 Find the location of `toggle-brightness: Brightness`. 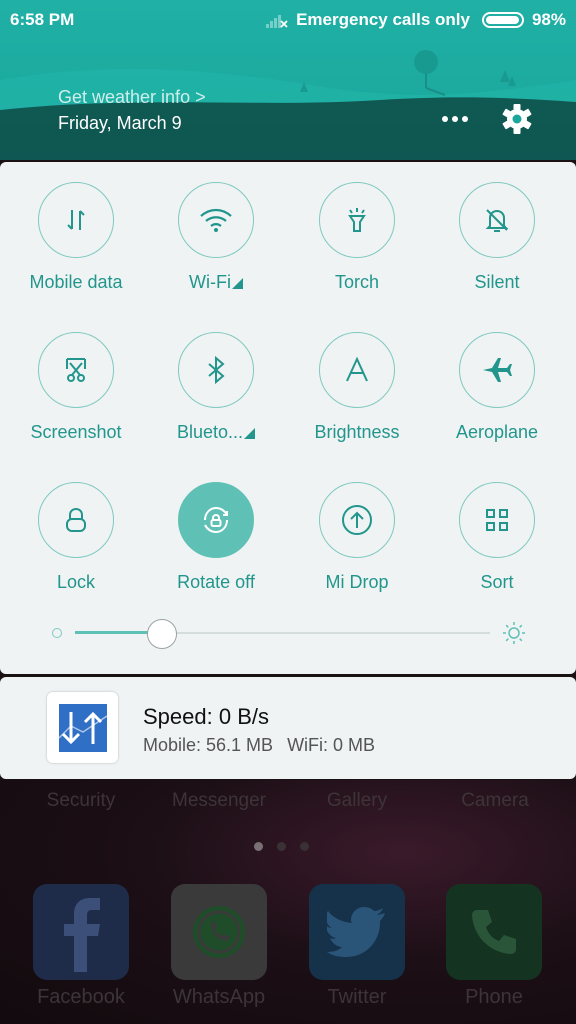

toggle-brightness: Brightness is located at coordinates (357, 387).